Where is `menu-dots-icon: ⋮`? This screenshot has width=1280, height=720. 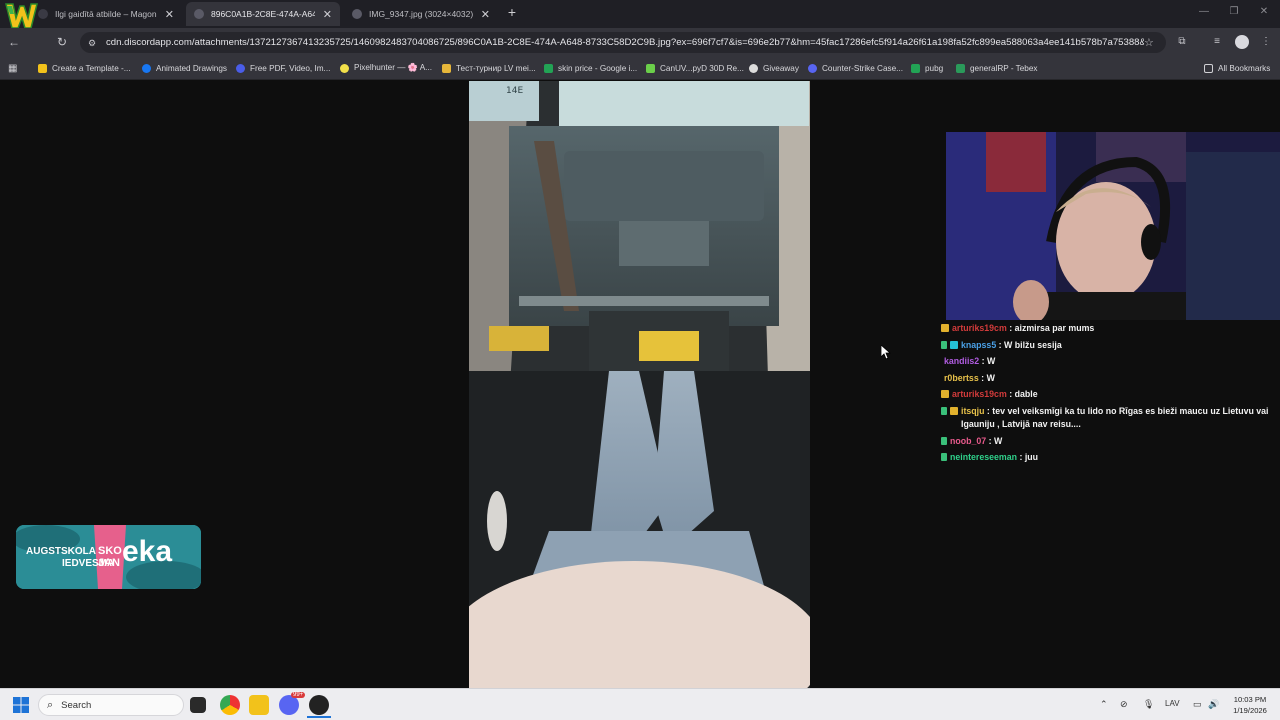
menu-dots-icon: ⋮ is located at coordinates (1266, 42).